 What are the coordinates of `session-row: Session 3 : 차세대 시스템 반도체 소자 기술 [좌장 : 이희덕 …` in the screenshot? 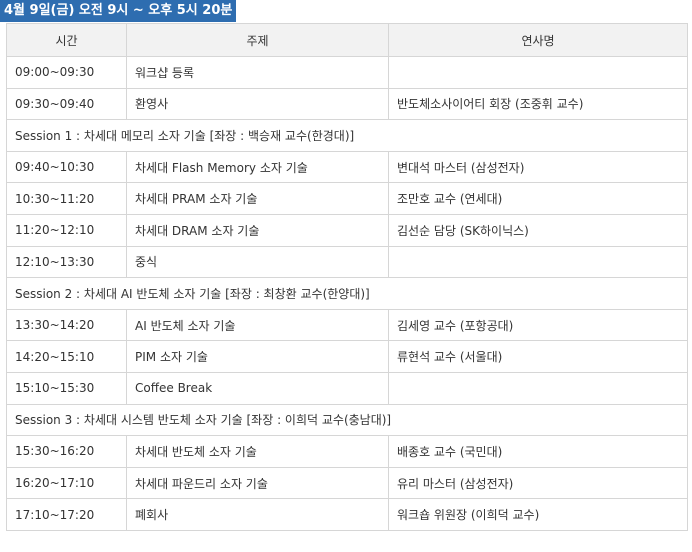 It's located at (347, 420).